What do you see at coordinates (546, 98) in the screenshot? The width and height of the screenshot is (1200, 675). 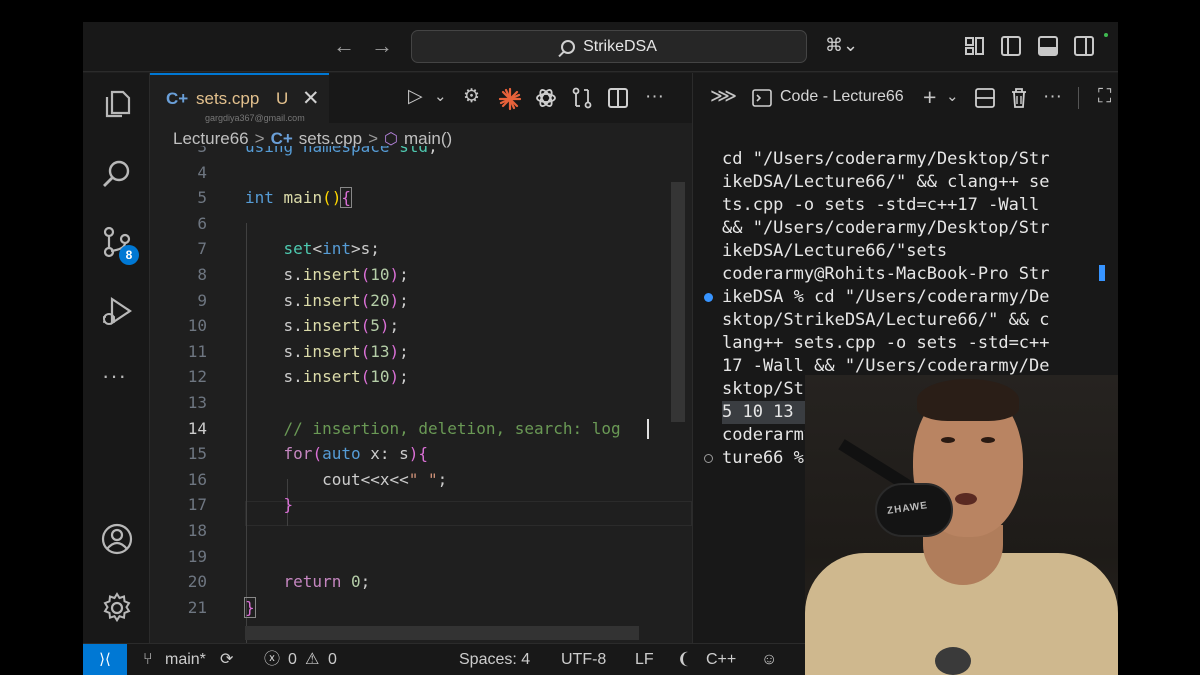 I see `chatgpt-icon` at bounding box center [546, 98].